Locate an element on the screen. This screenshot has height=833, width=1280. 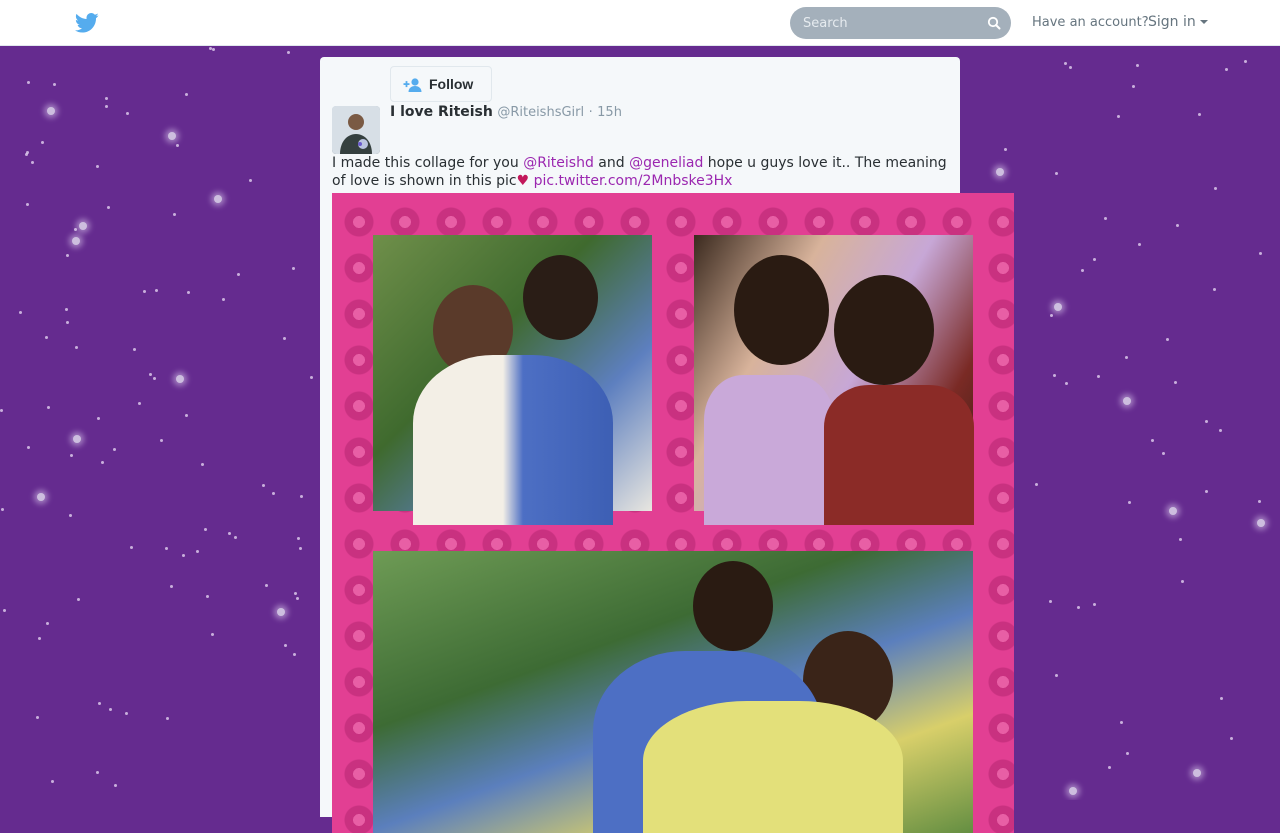
twitter-bird-icon is located at coordinates (87, 23).